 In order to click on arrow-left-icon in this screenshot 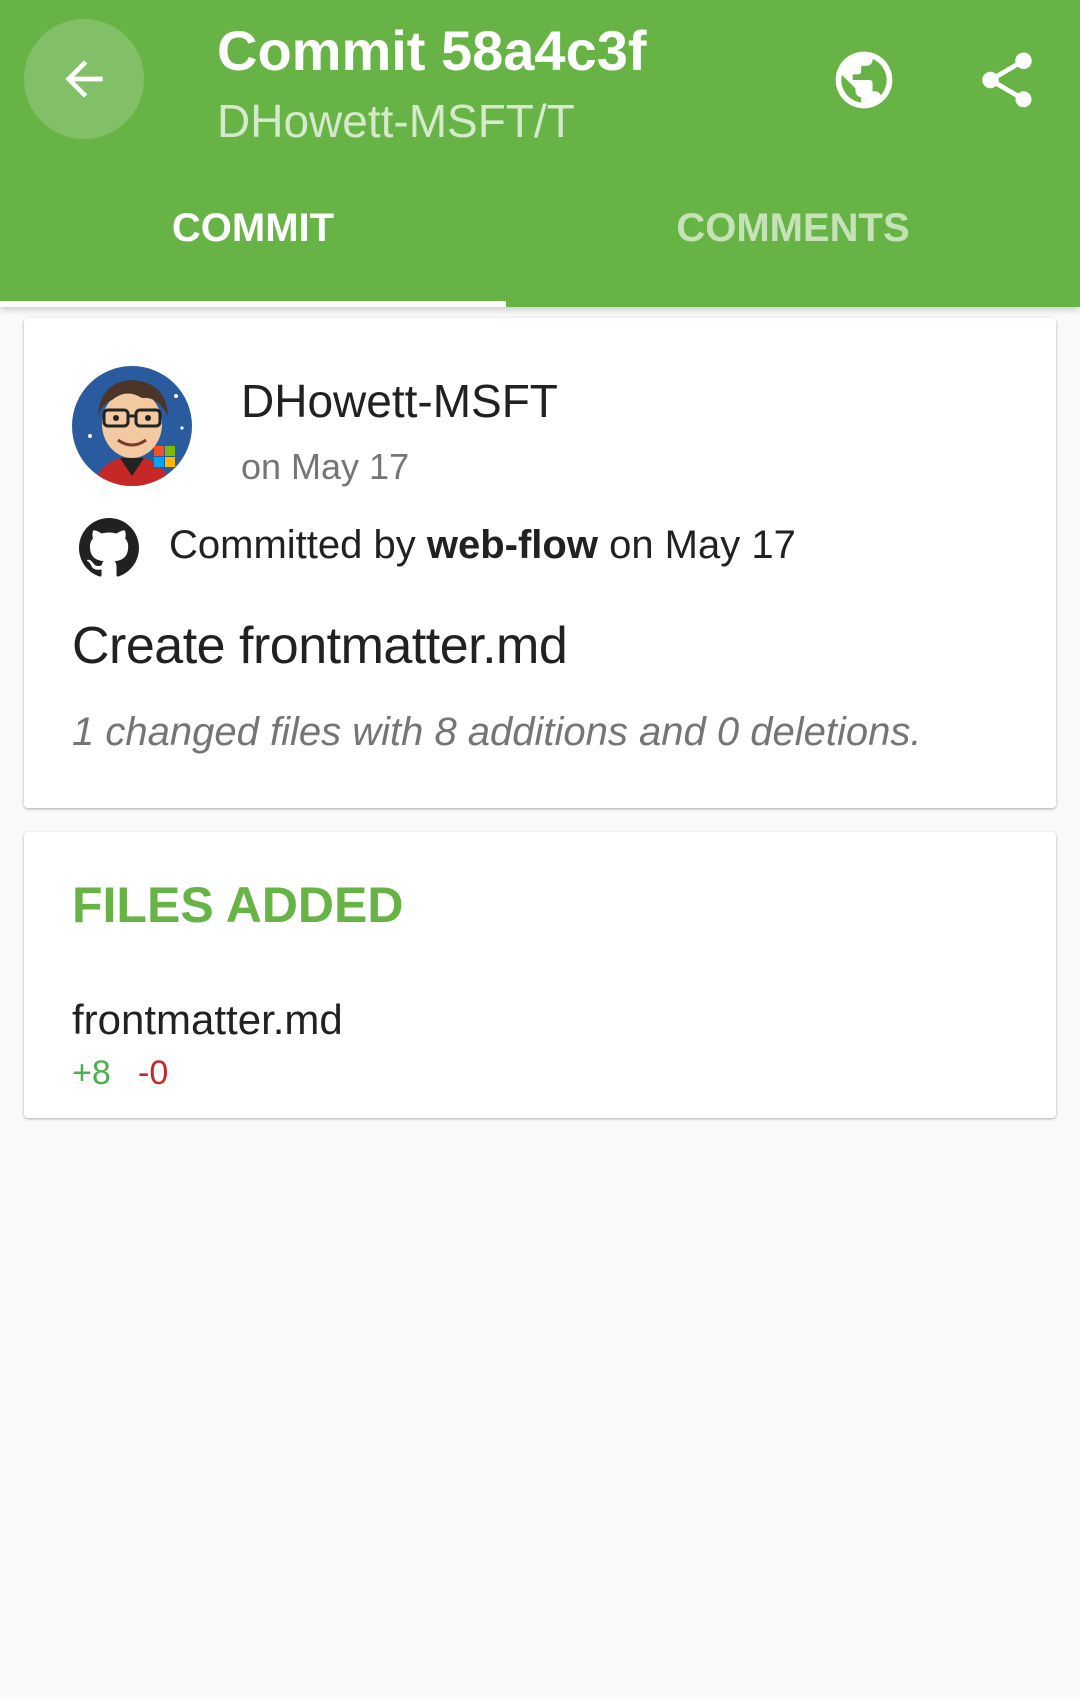, I will do `click(84, 79)`.